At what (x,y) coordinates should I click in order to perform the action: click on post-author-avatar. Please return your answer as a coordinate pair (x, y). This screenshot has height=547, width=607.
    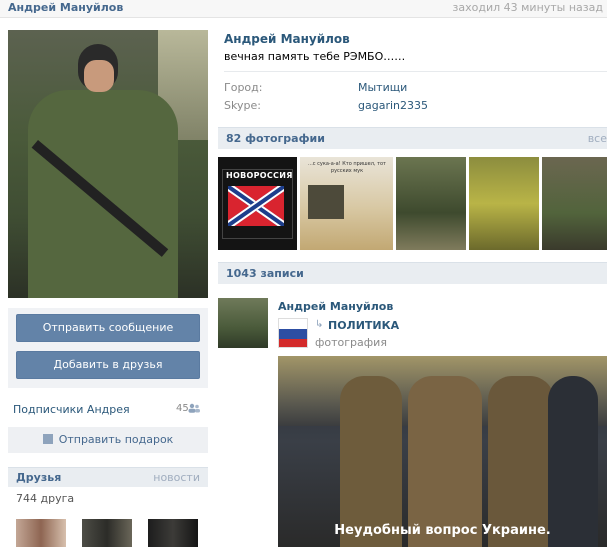
    Looking at the image, I should click on (243, 323).